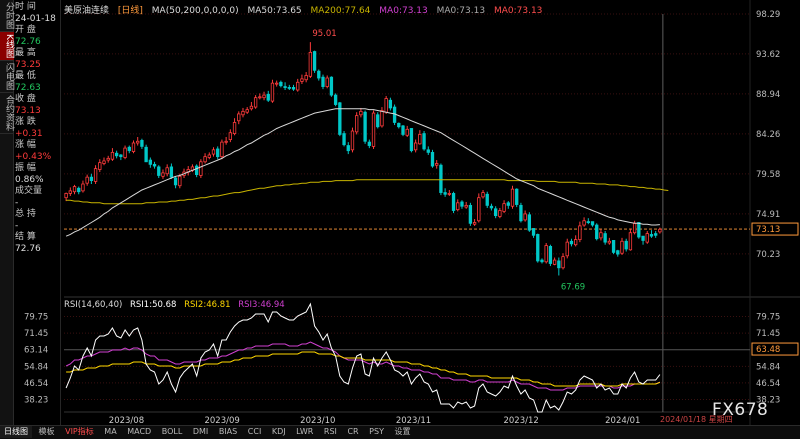 The image size is (800, 439). I want to click on toolbar-settings: 设置, so click(403, 432).